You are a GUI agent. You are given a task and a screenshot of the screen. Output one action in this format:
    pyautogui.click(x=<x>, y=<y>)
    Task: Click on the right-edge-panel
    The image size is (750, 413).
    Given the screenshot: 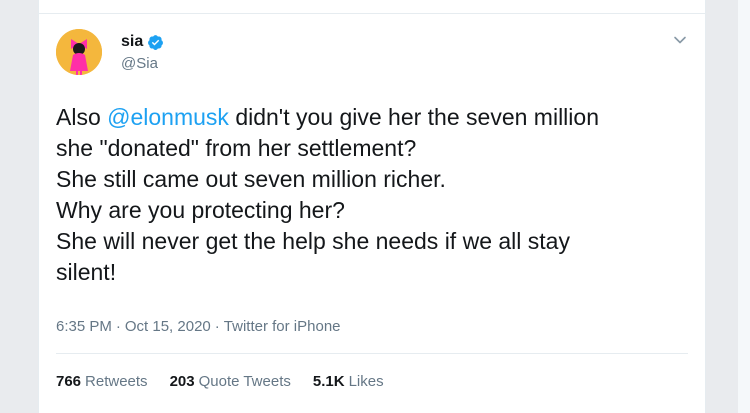 What is the action you would take?
    pyautogui.click(x=744, y=206)
    